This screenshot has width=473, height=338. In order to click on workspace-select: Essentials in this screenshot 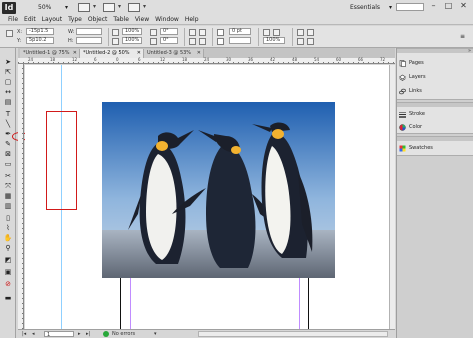, I will do `click(371, 7)`.